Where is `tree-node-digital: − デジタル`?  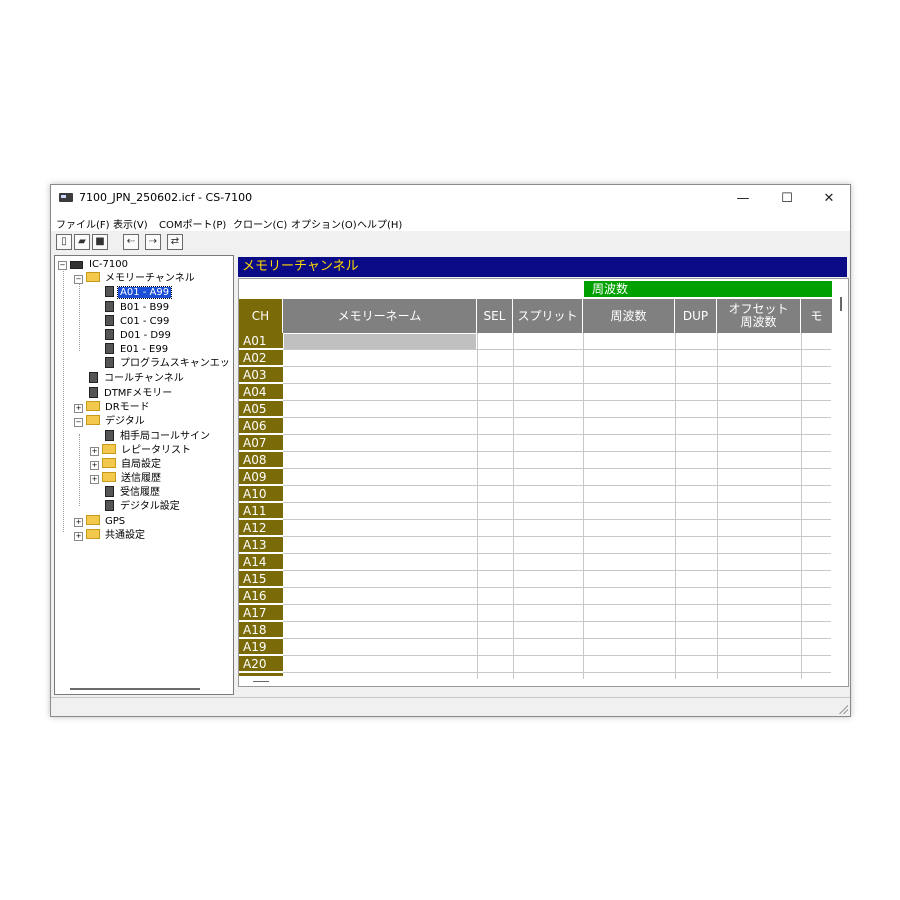 tree-node-digital: − デジタル is located at coordinates (109, 421).